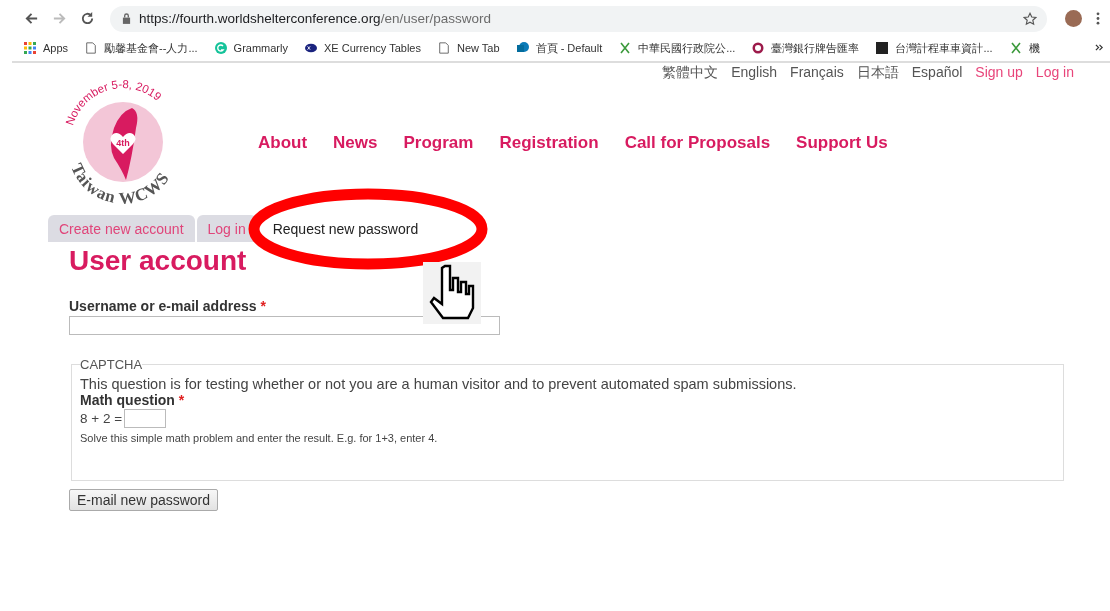 The width and height of the screenshot is (1110, 611). Describe the element at coordinates (690, 75) in the screenshot. I see `language-link: 繁體中文` at that location.